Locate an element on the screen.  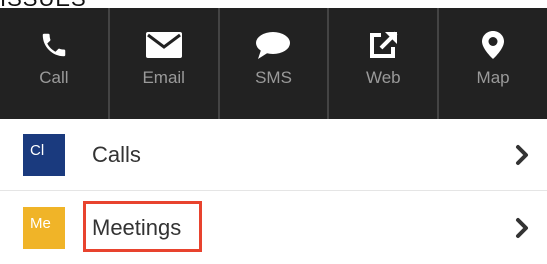
phone-icon is located at coordinates (54, 45).